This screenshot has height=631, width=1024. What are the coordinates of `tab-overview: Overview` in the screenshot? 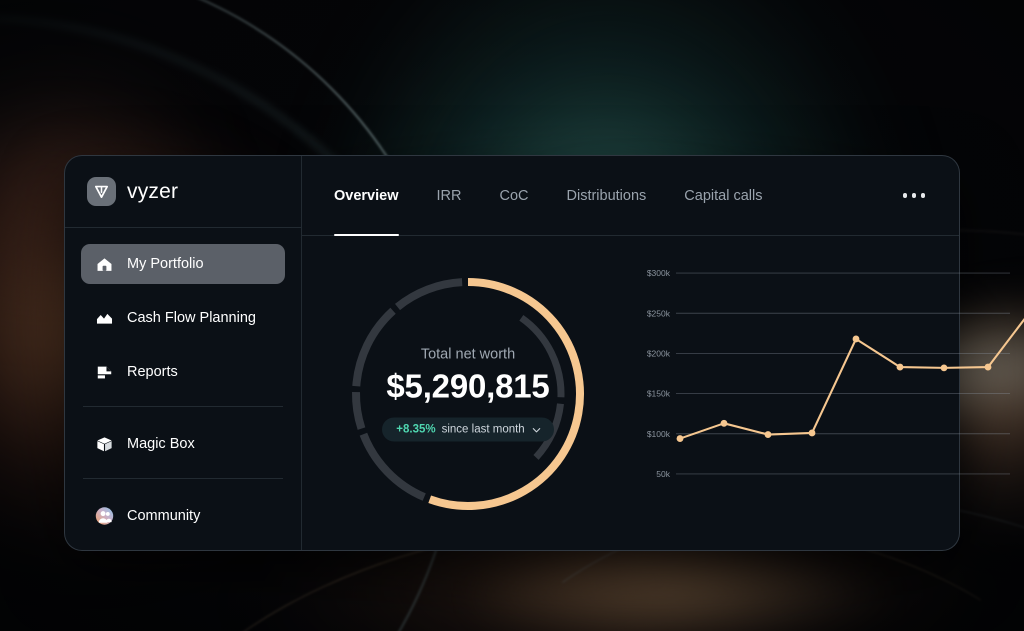 It's located at (366, 196).